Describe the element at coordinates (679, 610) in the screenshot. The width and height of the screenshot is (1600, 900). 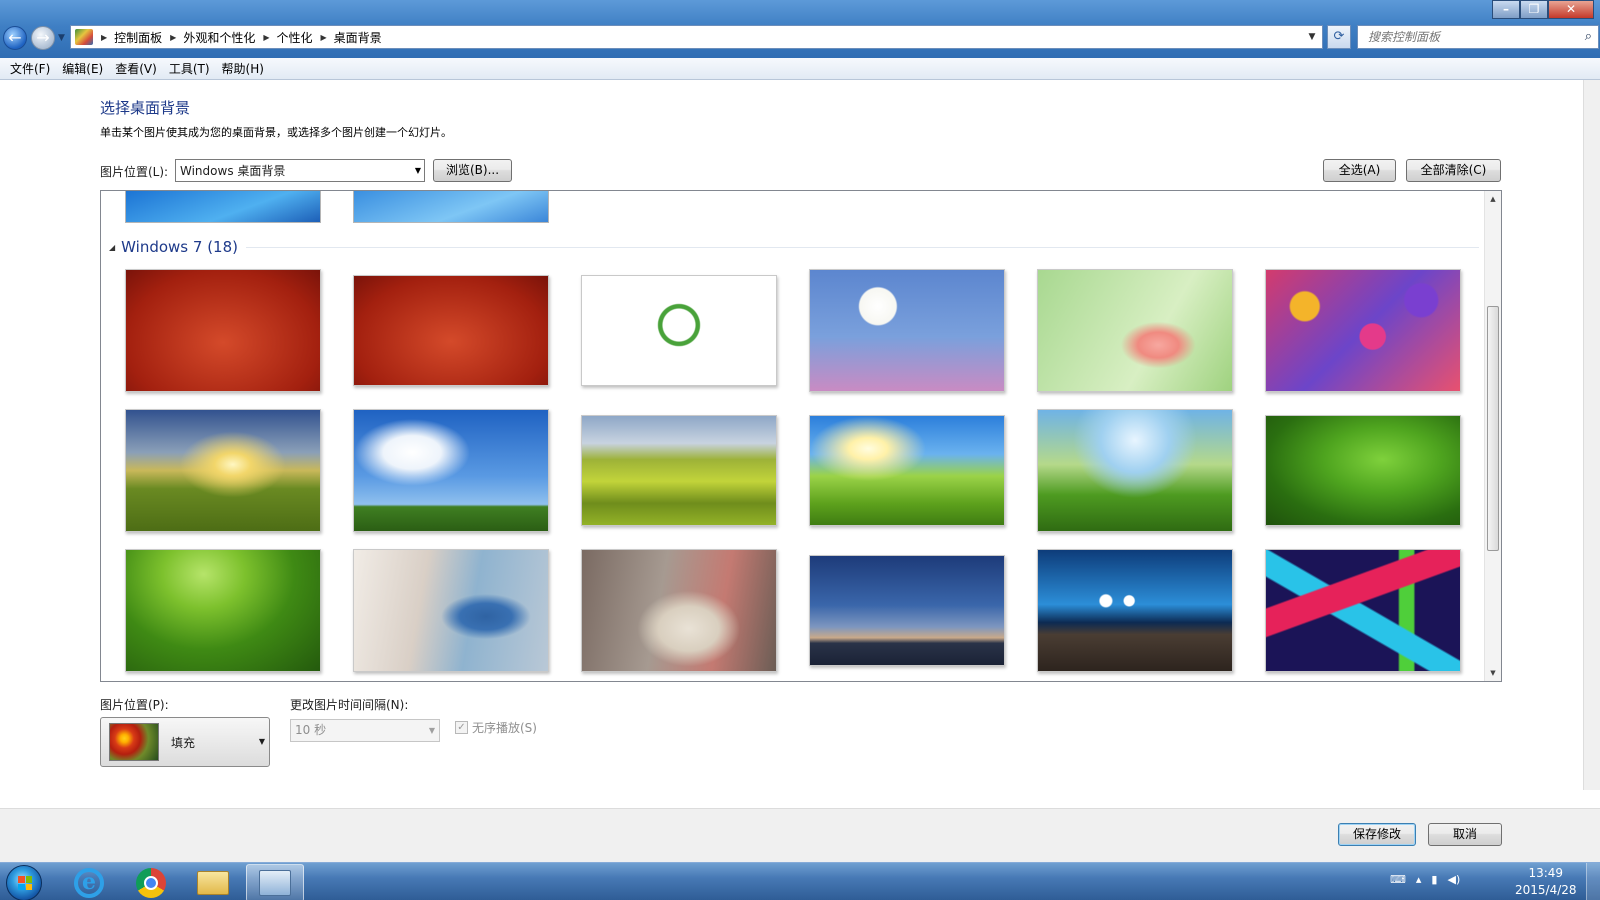
I see `thumbnail-girl-white-coat` at that location.